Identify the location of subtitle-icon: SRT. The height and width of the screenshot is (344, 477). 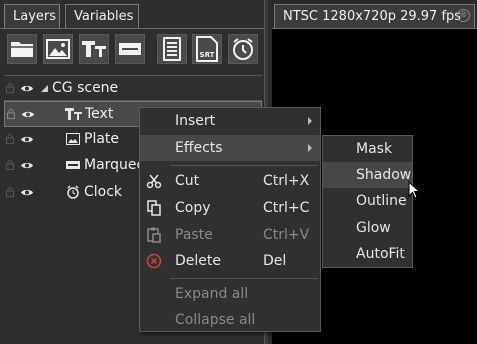
(207, 49).